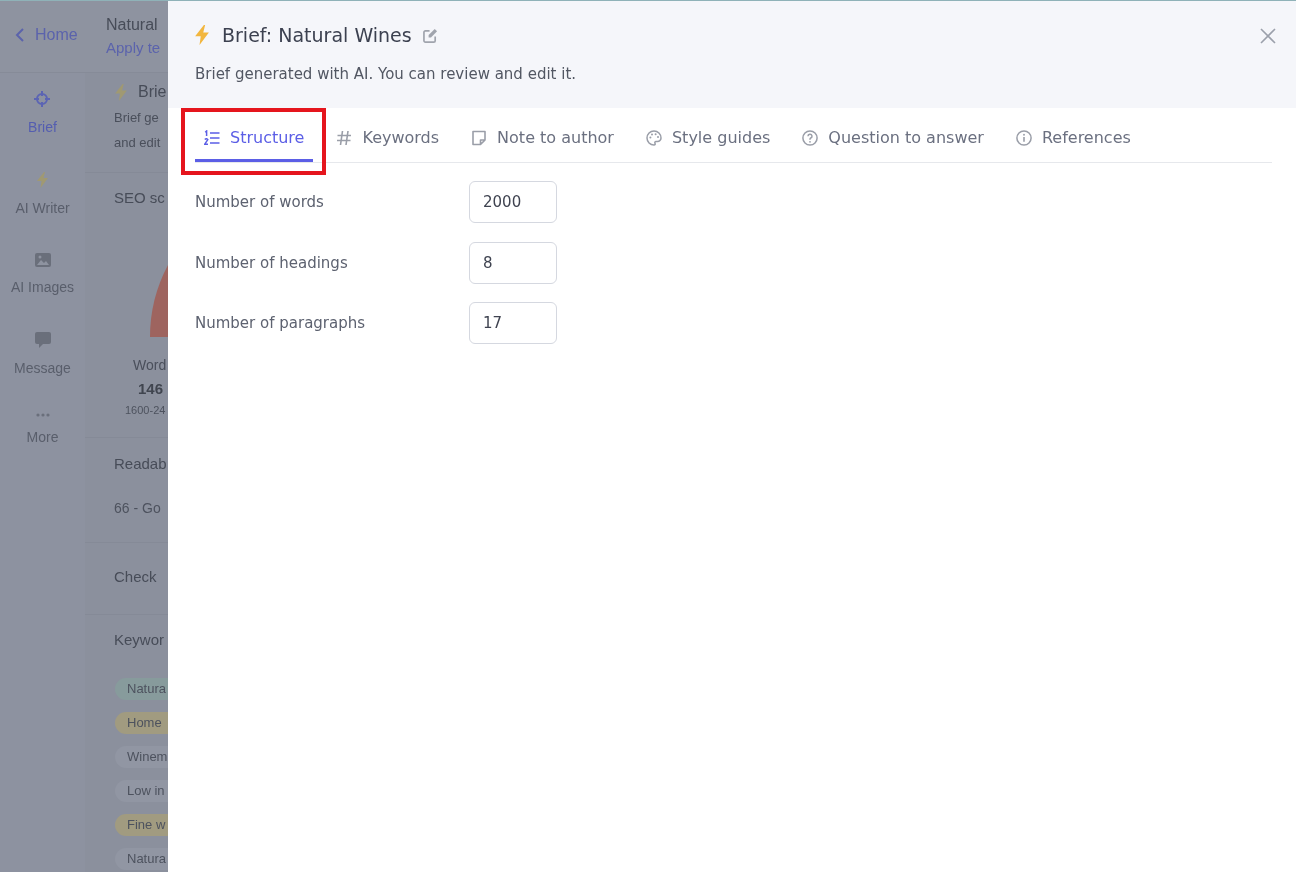  I want to click on keyword-chip: Fine w, so click(141, 825).